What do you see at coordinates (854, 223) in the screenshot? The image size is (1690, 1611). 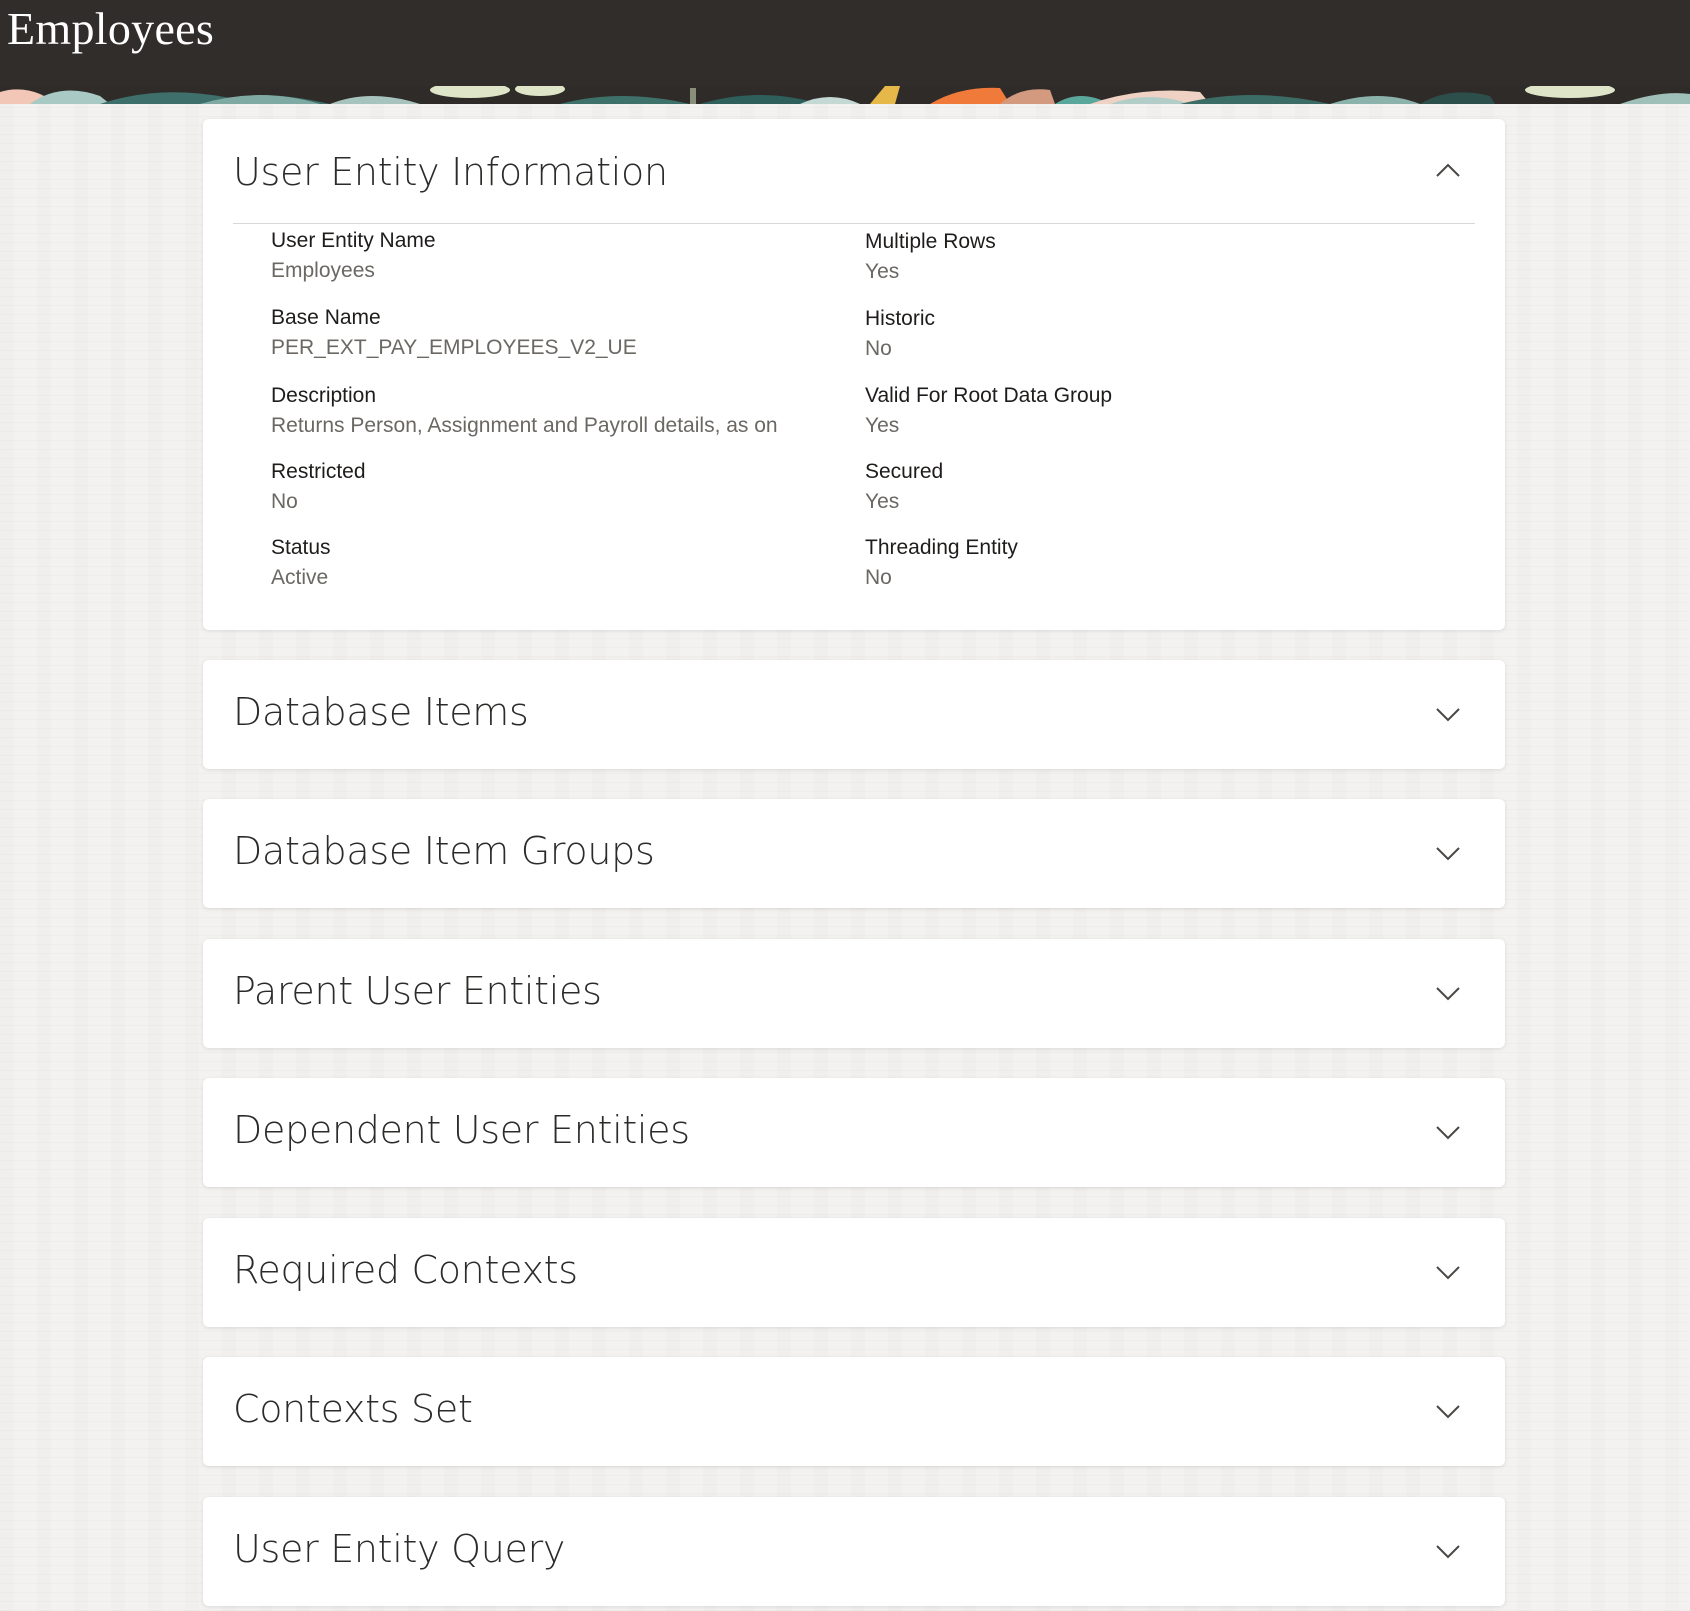 I see `panel-divider` at bounding box center [854, 223].